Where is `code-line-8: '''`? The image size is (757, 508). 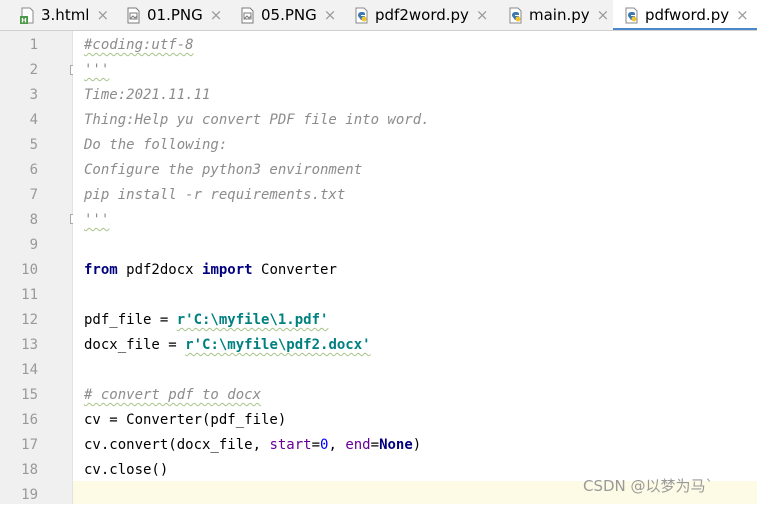
code-line-8: ''' is located at coordinates (96, 220).